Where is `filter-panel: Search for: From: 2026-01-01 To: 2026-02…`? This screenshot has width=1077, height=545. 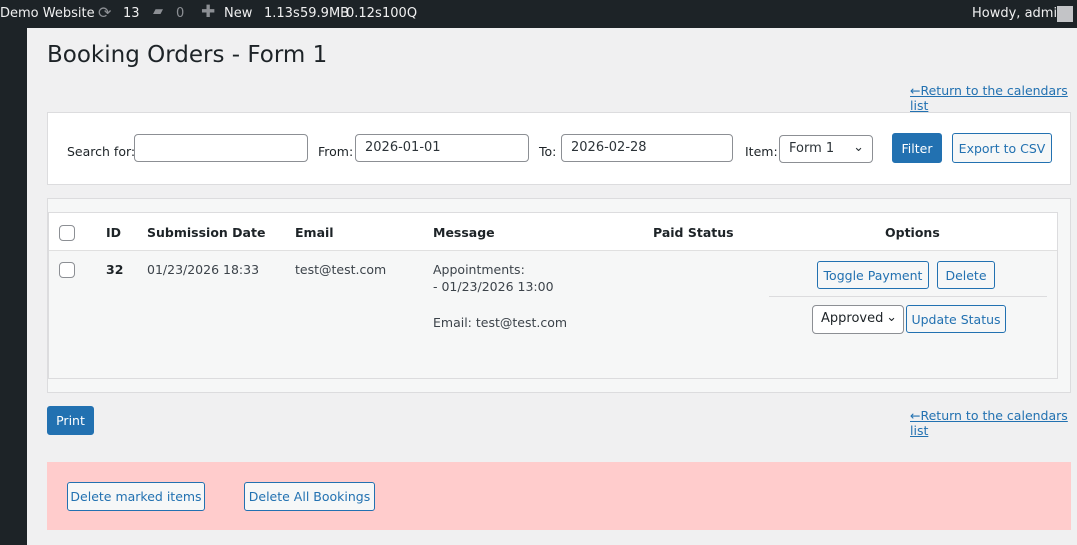 filter-panel: Search for: From: 2026-01-01 To: 2026-02… is located at coordinates (559, 148).